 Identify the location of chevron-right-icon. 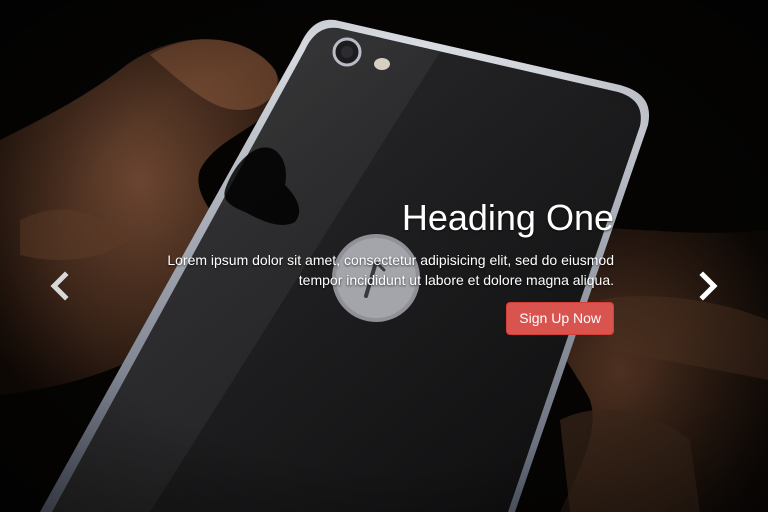
(708, 286).